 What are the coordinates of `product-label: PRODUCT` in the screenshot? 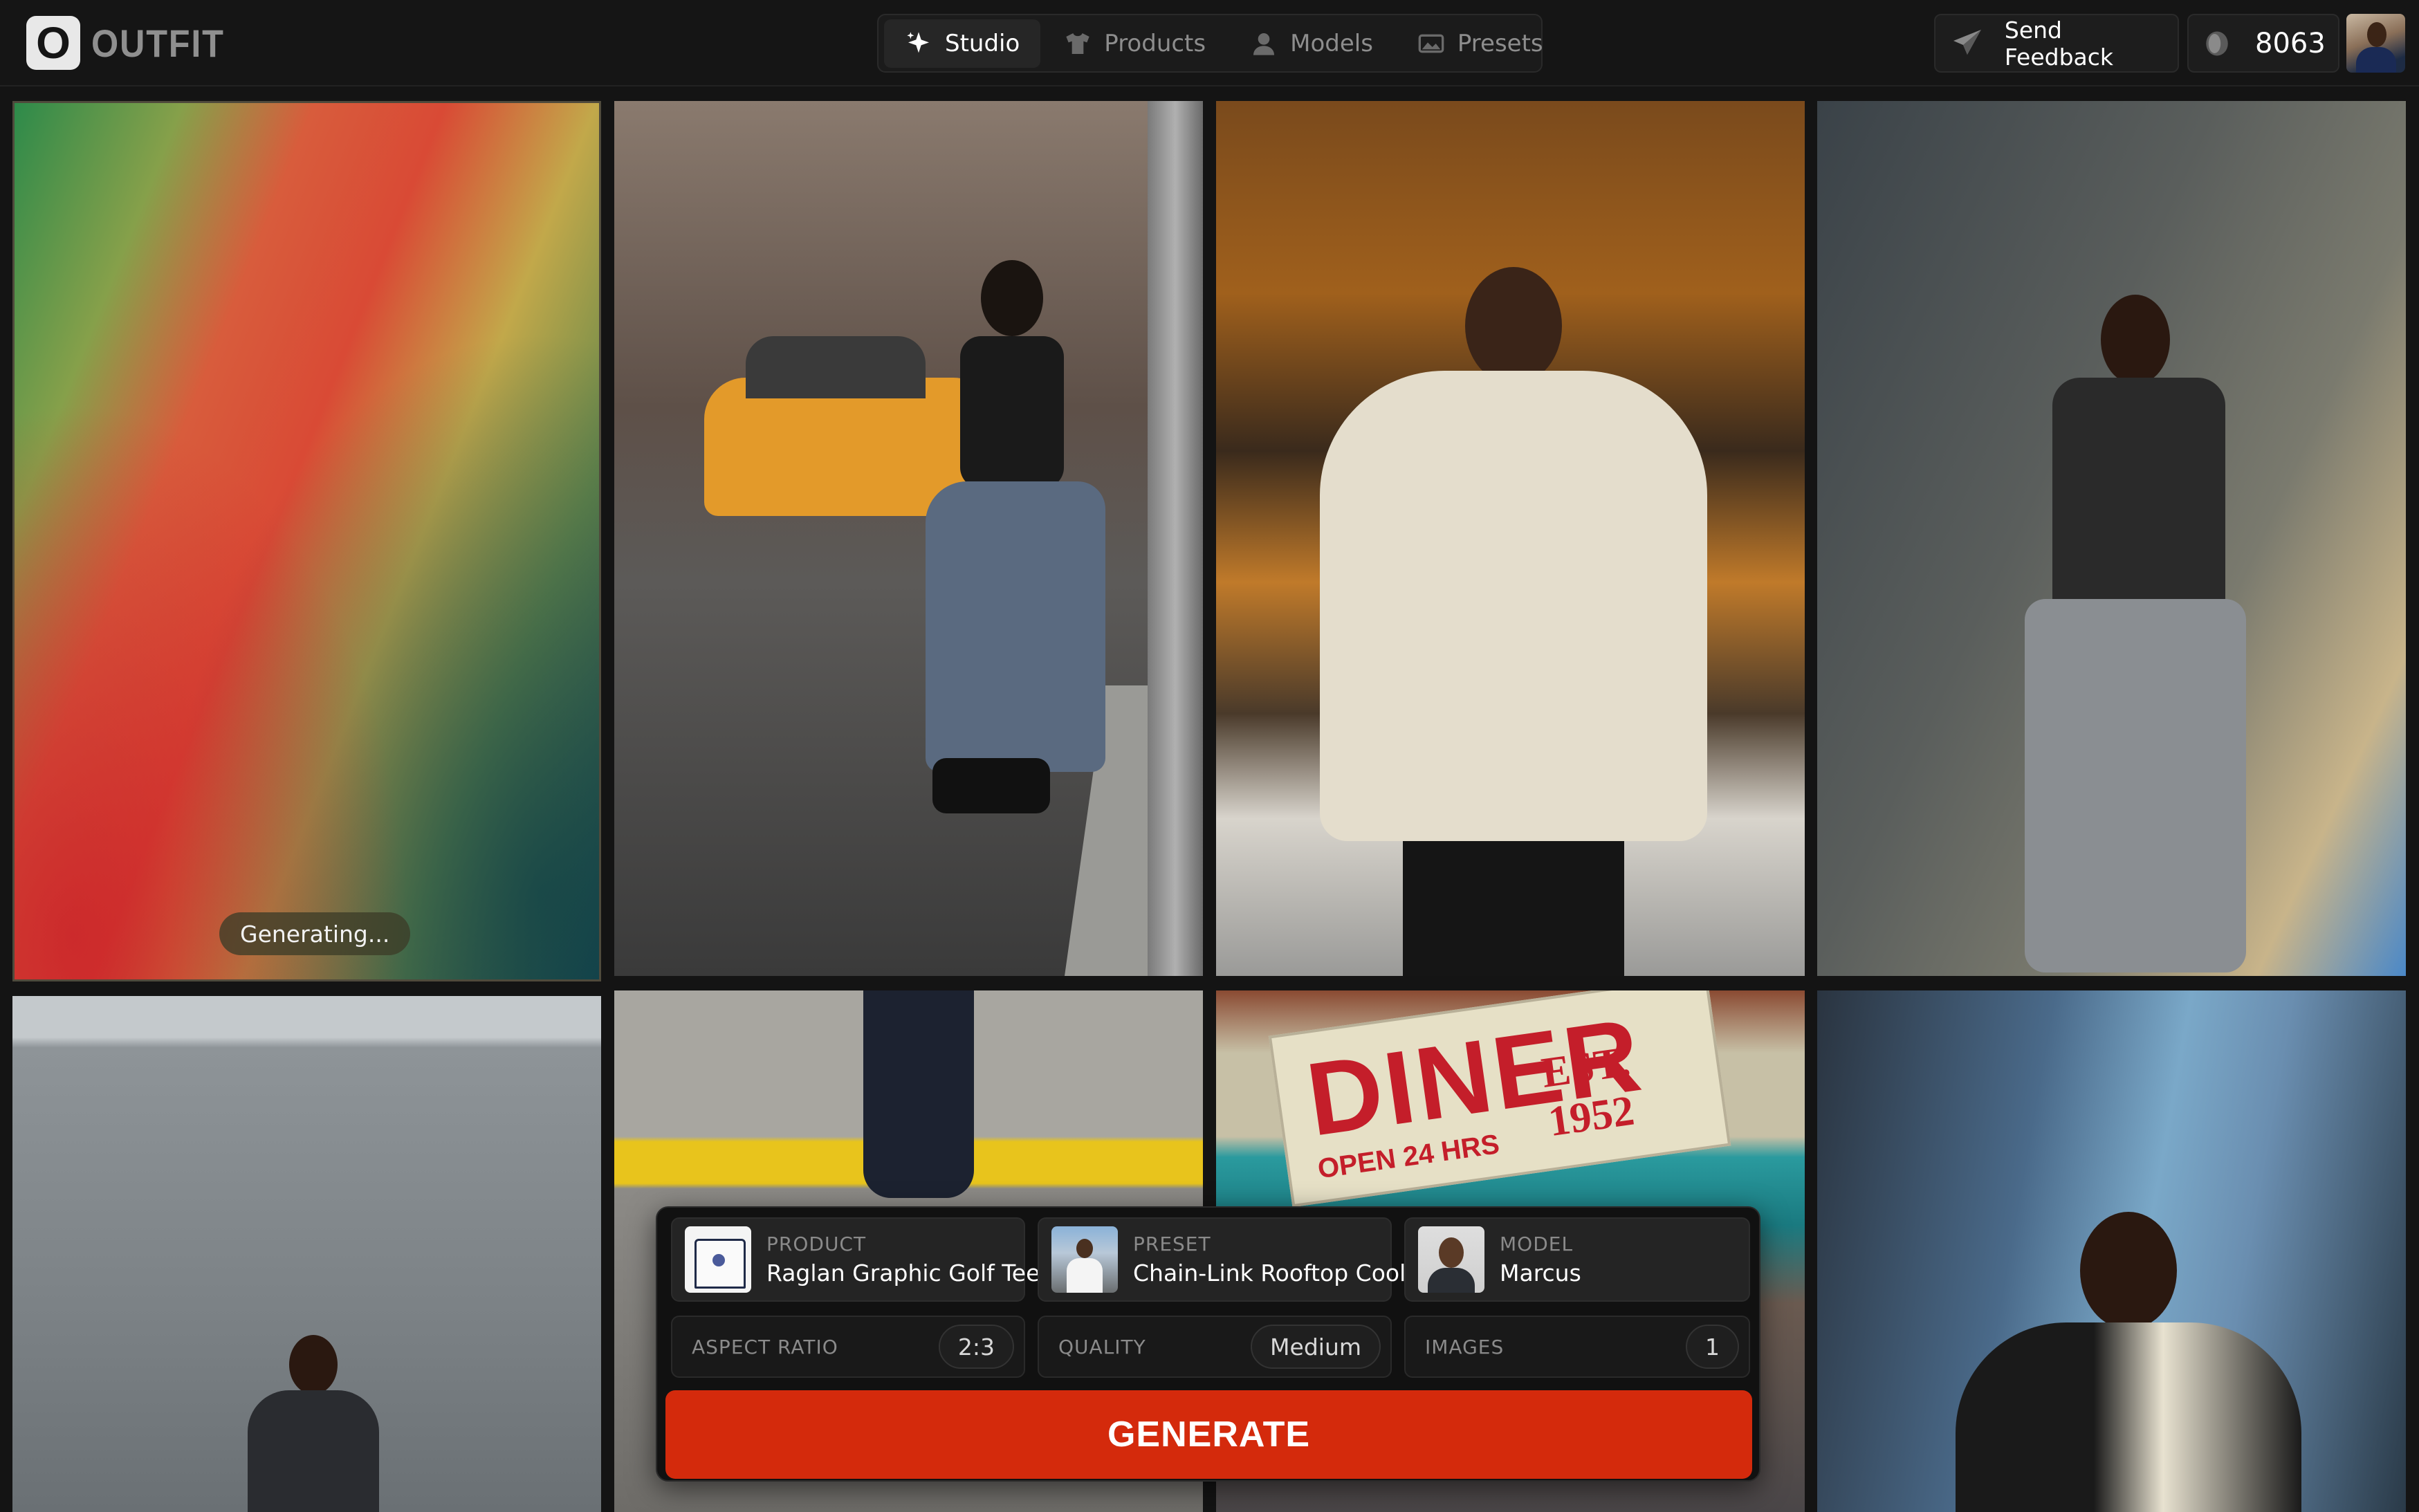 It's located at (816, 1244).